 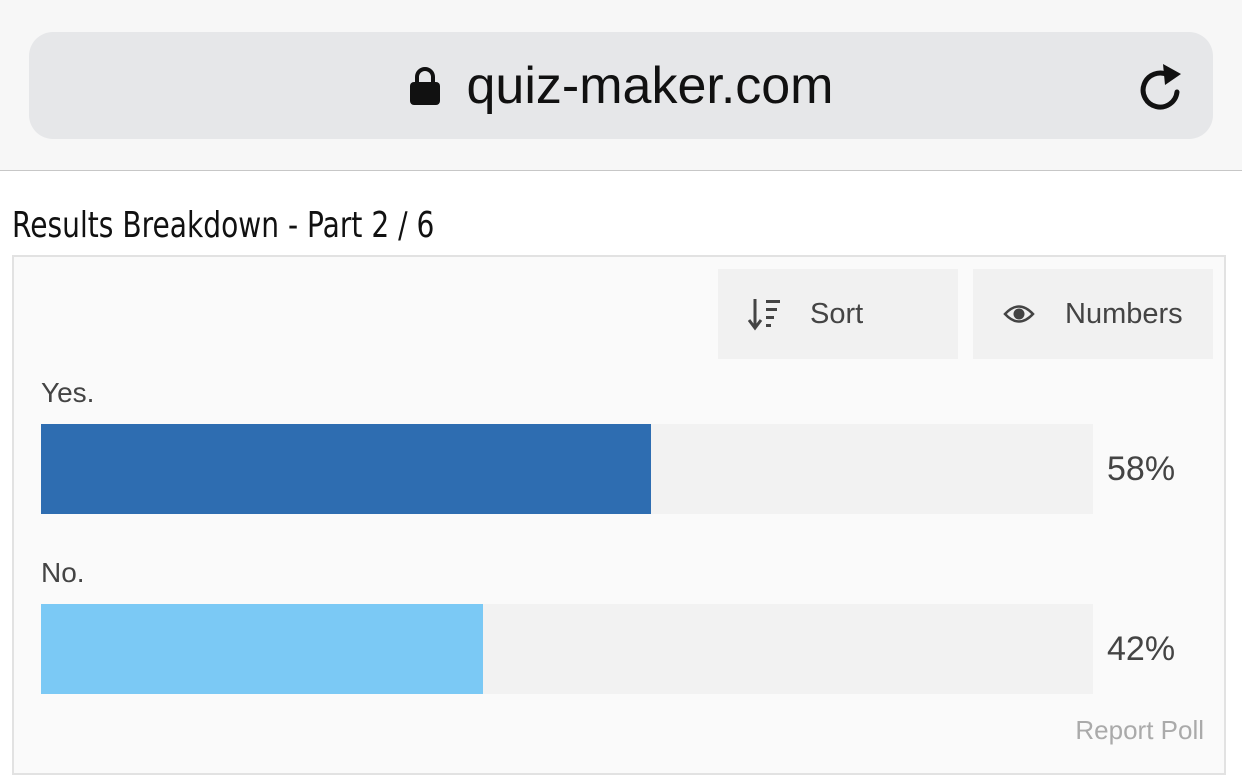 I want to click on reload-icon, so click(x=1162, y=87).